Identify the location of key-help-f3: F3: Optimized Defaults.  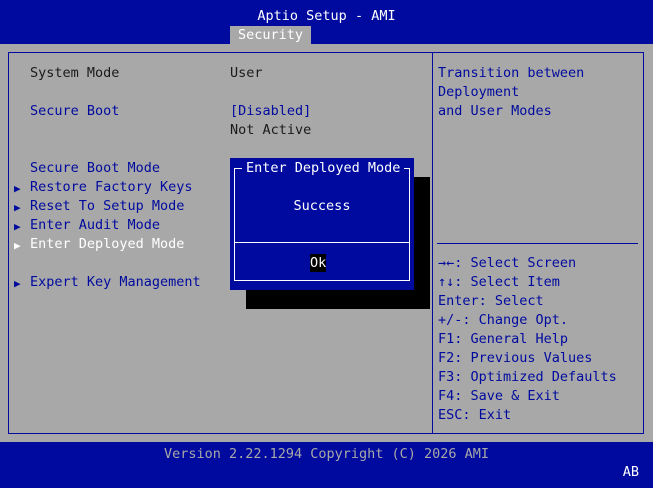
(527, 377).